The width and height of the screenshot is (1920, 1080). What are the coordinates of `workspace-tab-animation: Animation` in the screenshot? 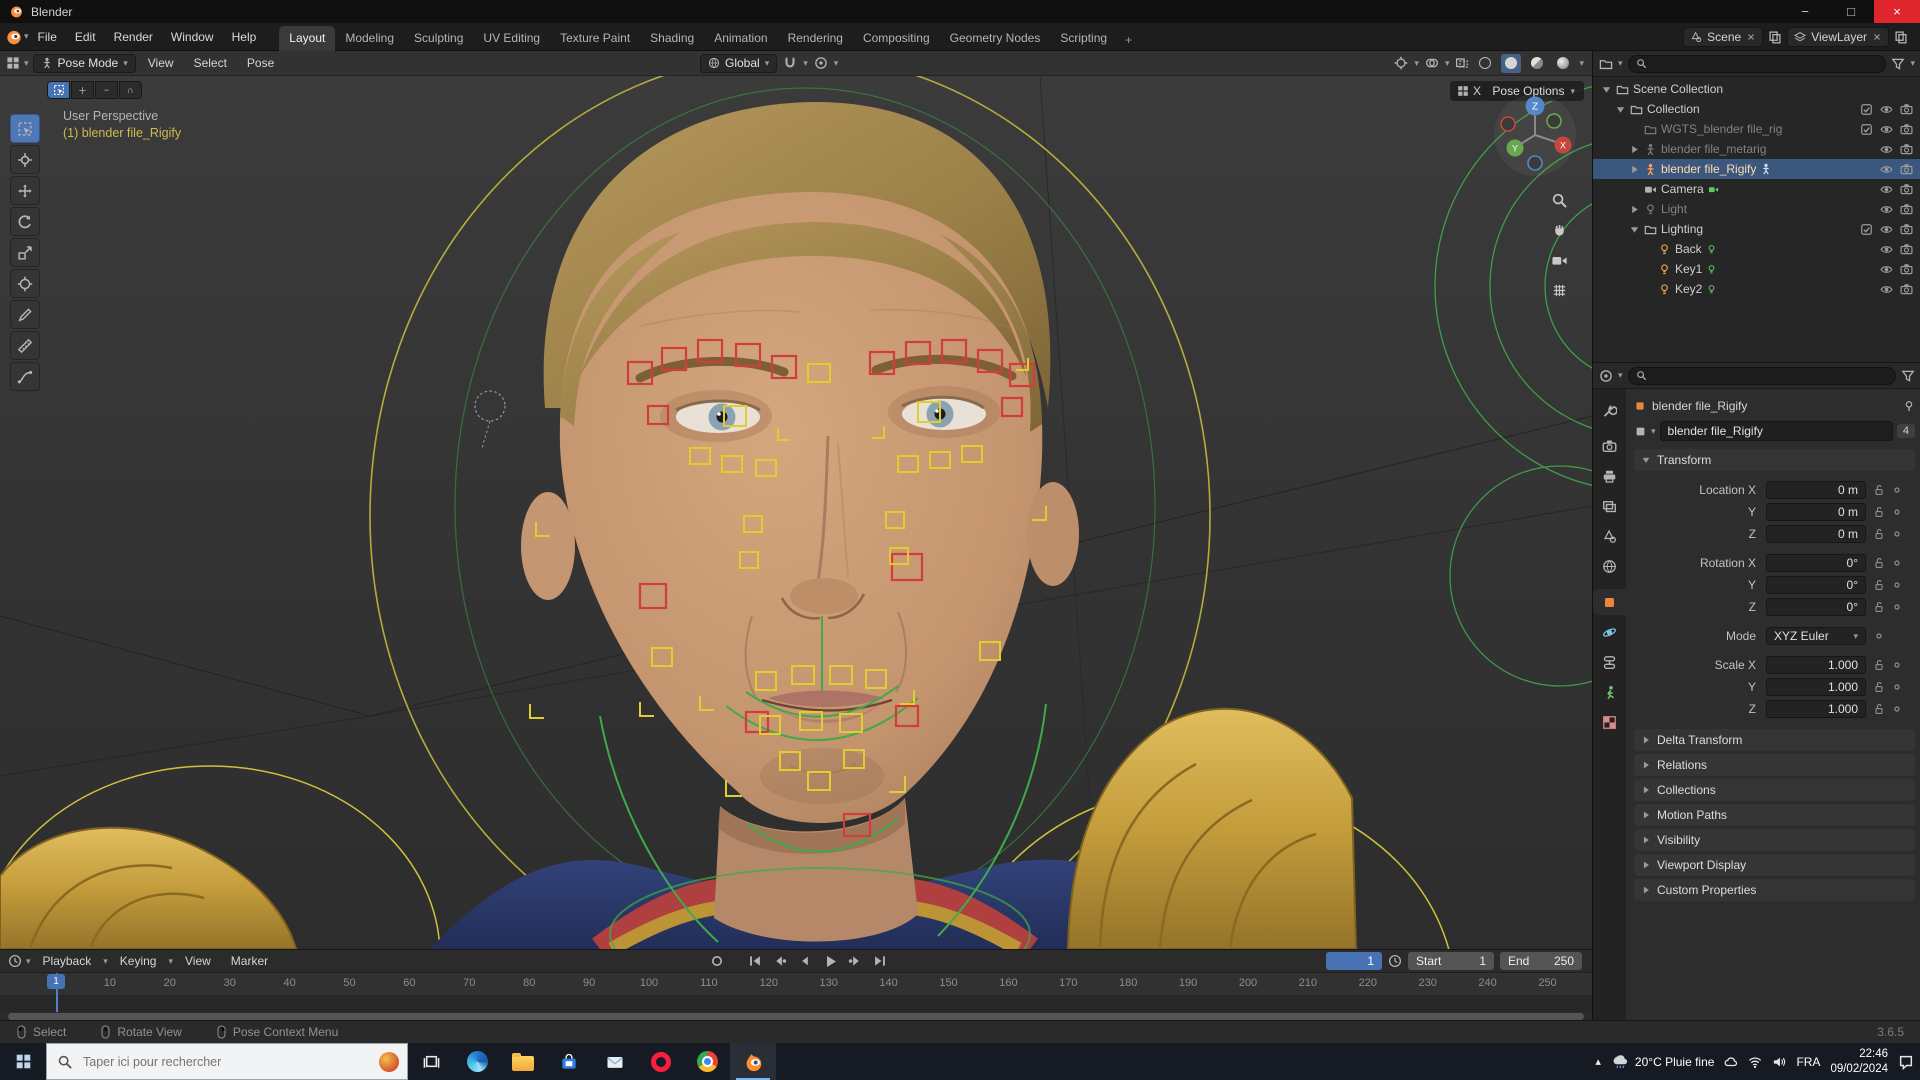 It's located at (740, 38).